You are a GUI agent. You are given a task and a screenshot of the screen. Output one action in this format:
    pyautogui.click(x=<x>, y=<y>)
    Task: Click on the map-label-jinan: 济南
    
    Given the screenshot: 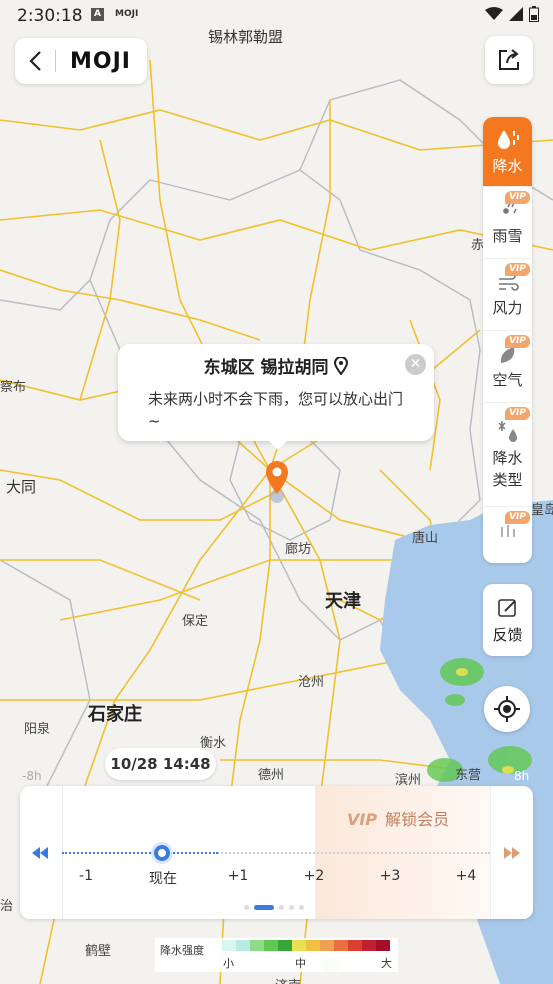 What is the action you would take?
    pyautogui.click(x=288, y=979)
    